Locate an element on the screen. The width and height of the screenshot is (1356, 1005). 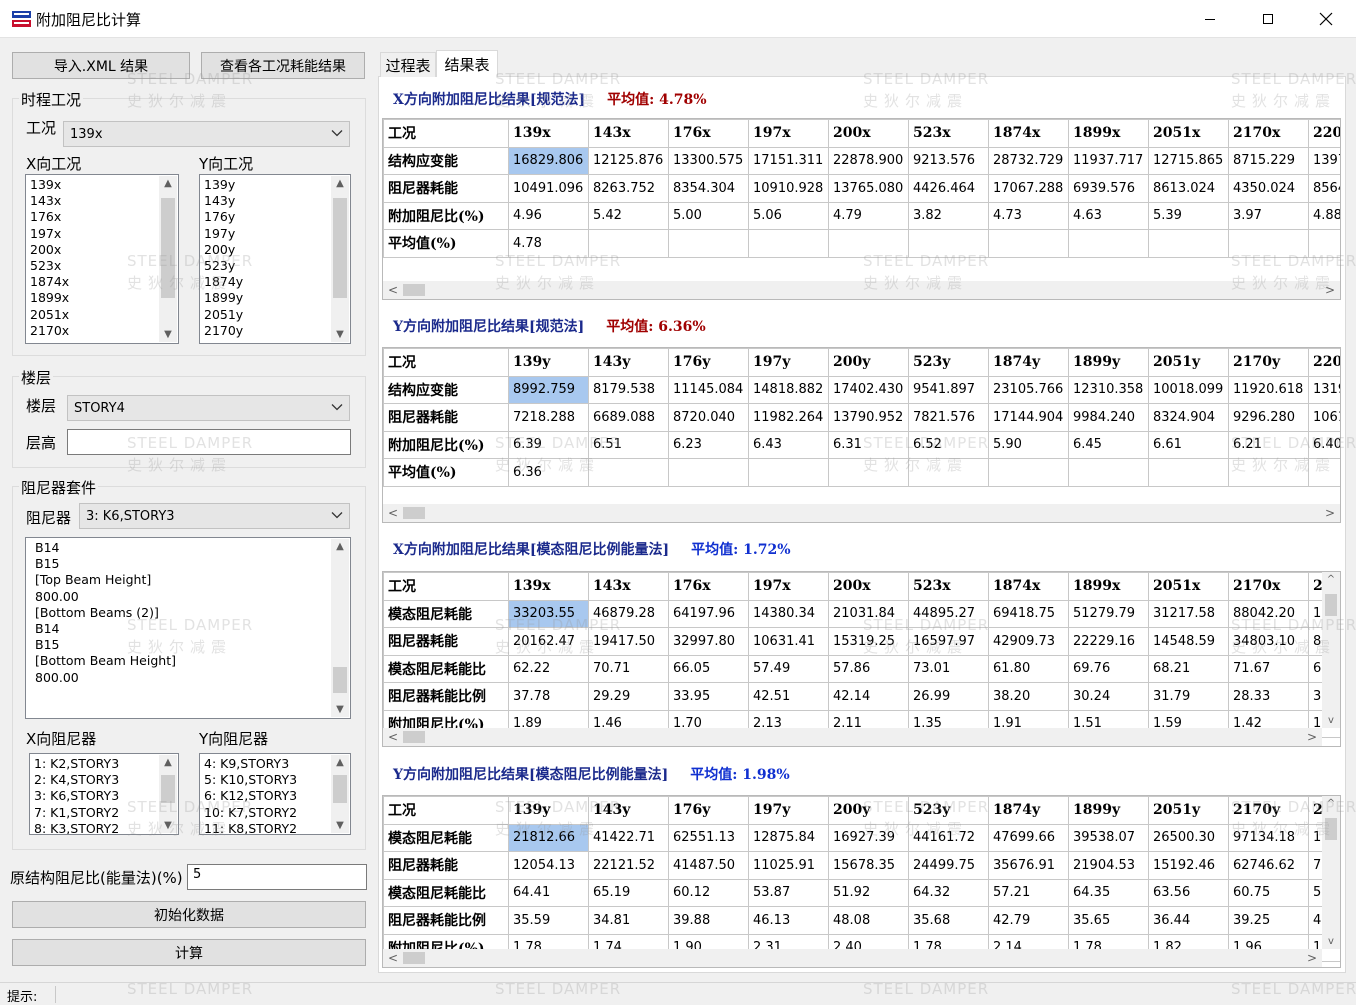
table-cell: 7821.576 is located at coordinates (948, 417).